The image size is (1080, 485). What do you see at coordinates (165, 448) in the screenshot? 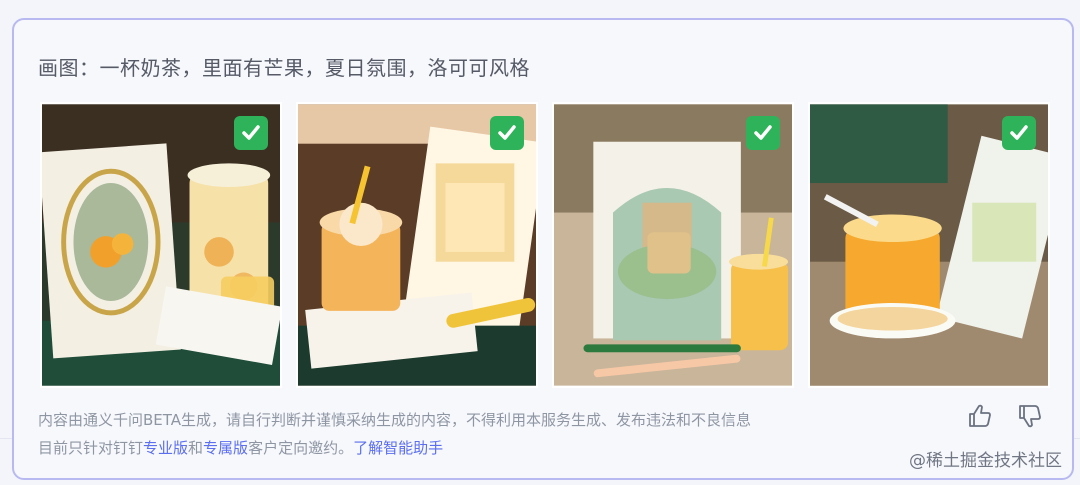
I see `link-pro-edition: 专业版` at bounding box center [165, 448].